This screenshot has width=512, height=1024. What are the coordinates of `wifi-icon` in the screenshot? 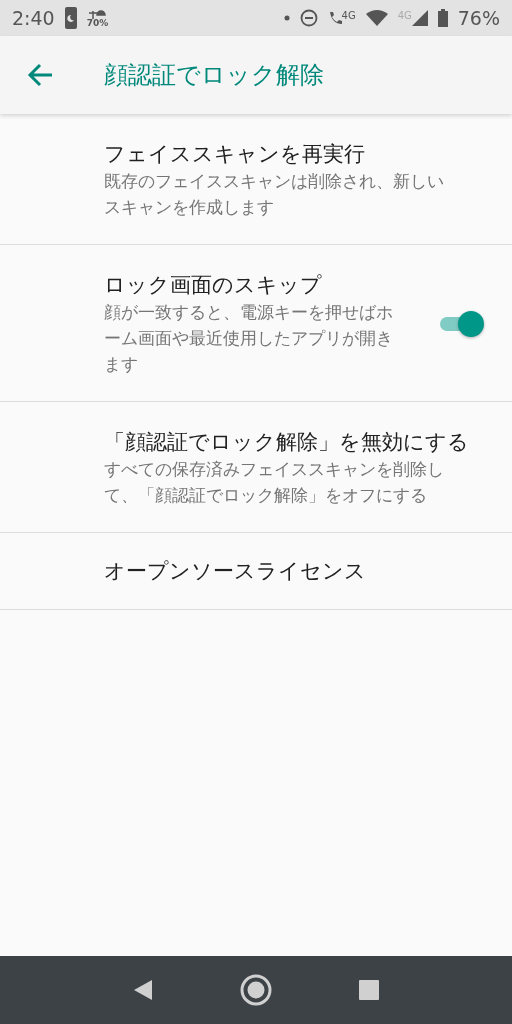 It's located at (376, 18).